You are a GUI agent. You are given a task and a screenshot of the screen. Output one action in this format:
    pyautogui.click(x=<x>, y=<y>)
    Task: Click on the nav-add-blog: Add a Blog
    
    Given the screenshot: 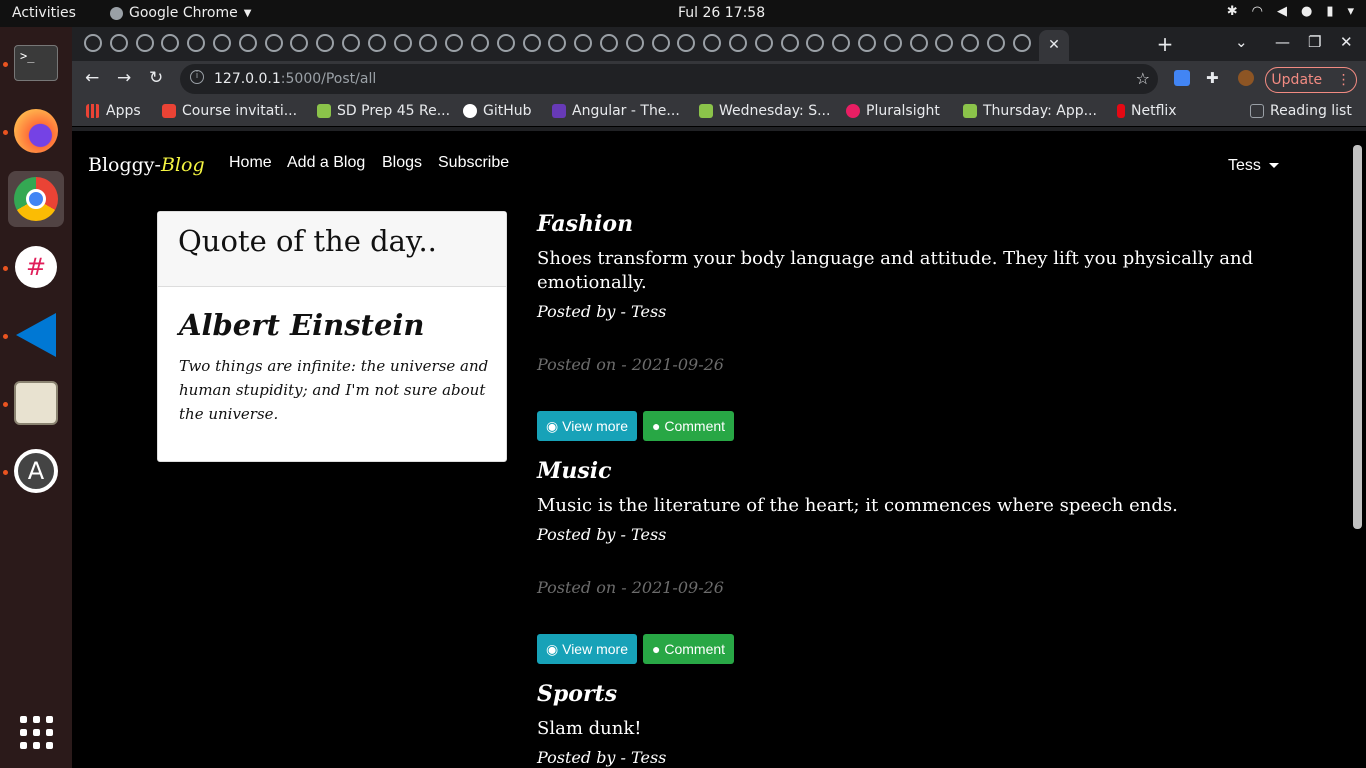 What is the action you would take?
    pyautogui.click(x=326, y=163)
    